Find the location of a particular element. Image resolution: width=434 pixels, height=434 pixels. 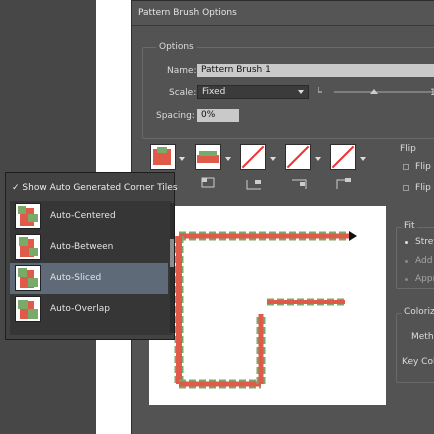

spacing-label: Spacing: is located at coordinates (175, 116).